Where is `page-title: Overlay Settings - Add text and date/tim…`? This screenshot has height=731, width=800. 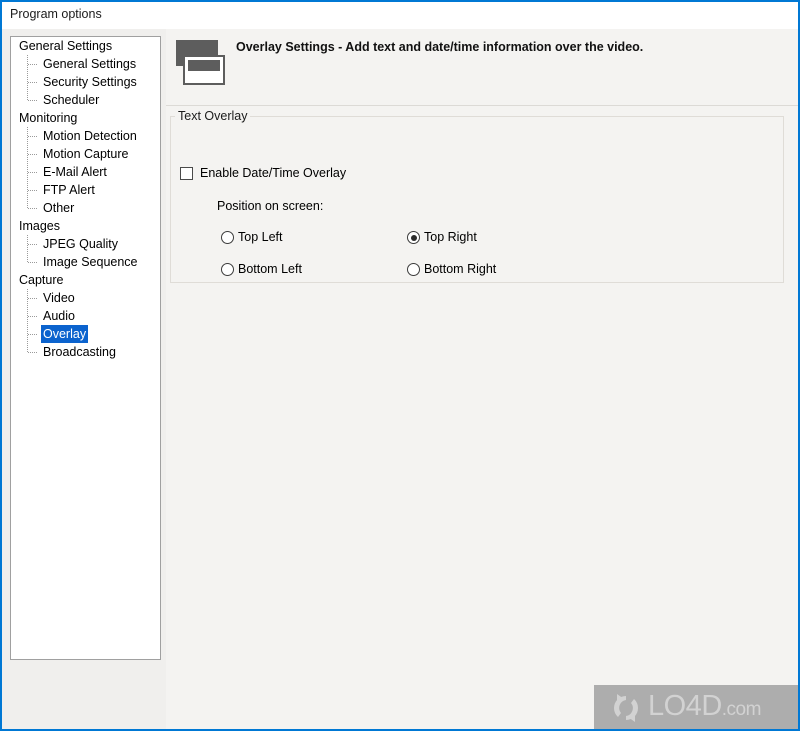 page-title: Overlay Settings - Add text and date/tim… is located at coordinates (440, 47).